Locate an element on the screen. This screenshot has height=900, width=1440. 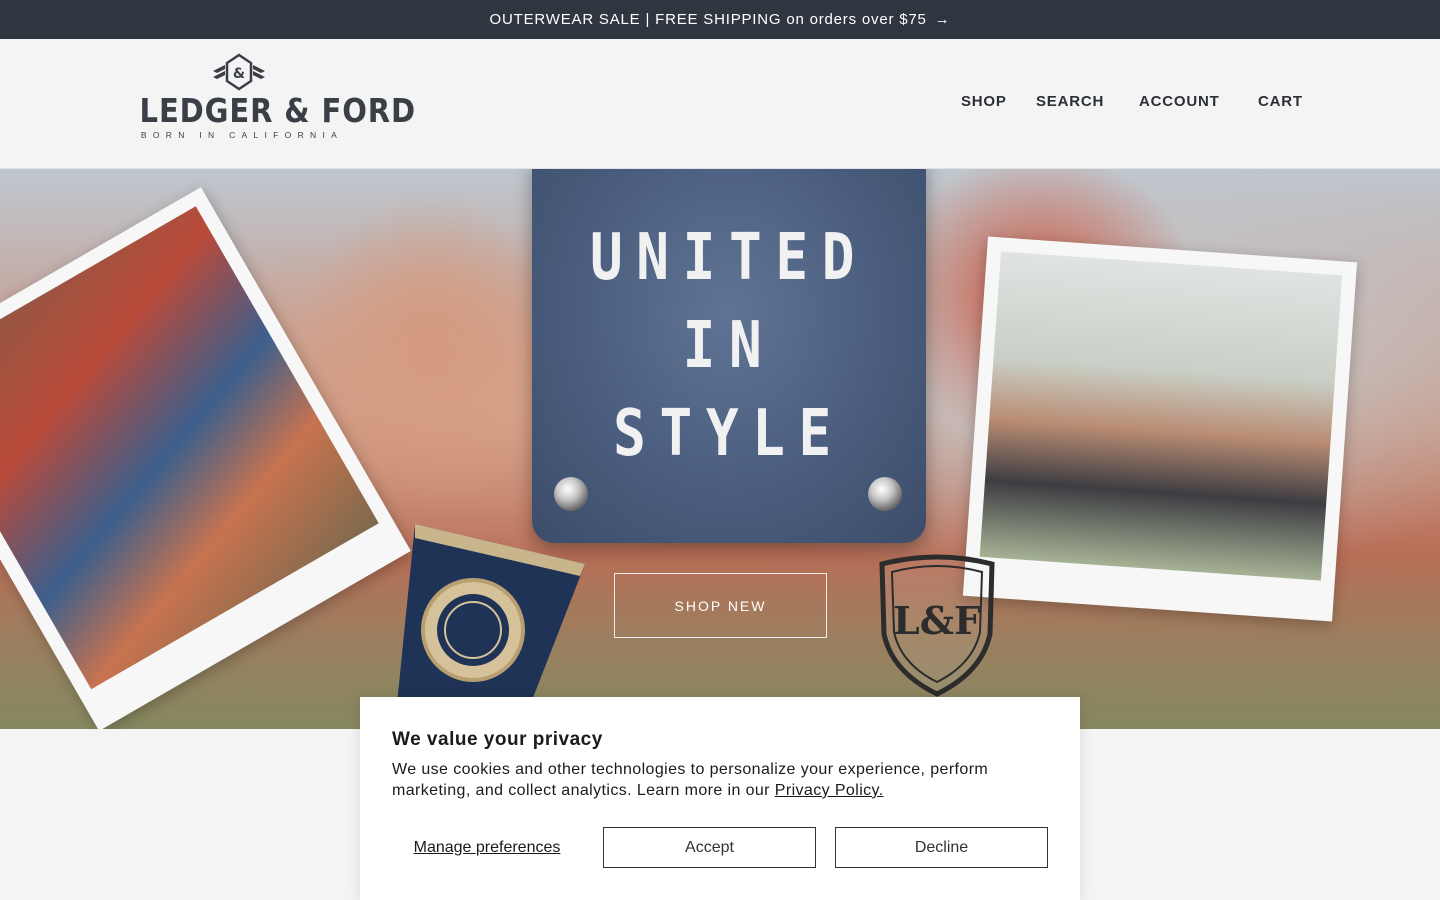
headline-patch: UNITED IN STYLE is located at coordinates (729, 356).